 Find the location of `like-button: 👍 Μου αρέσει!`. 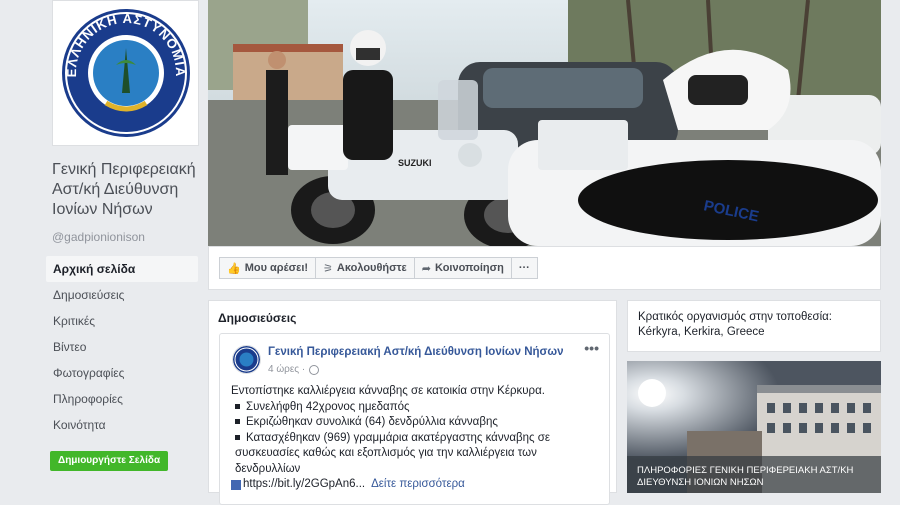

like-button: 👍 Μου αρέσει! is located at coordinates (268, 268).